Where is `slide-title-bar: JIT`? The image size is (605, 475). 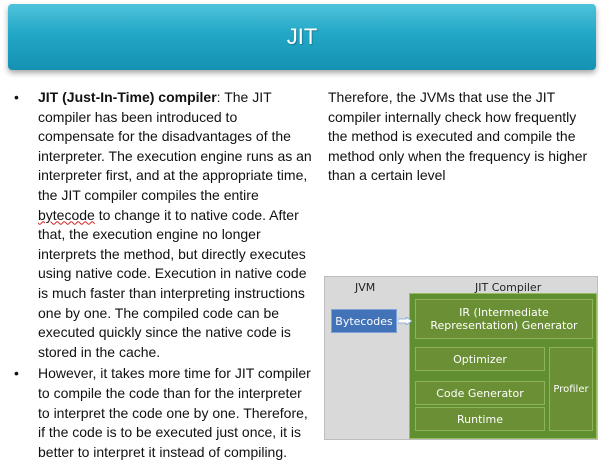
slide-title-bar: JIT is located at coordinates (302, 37).